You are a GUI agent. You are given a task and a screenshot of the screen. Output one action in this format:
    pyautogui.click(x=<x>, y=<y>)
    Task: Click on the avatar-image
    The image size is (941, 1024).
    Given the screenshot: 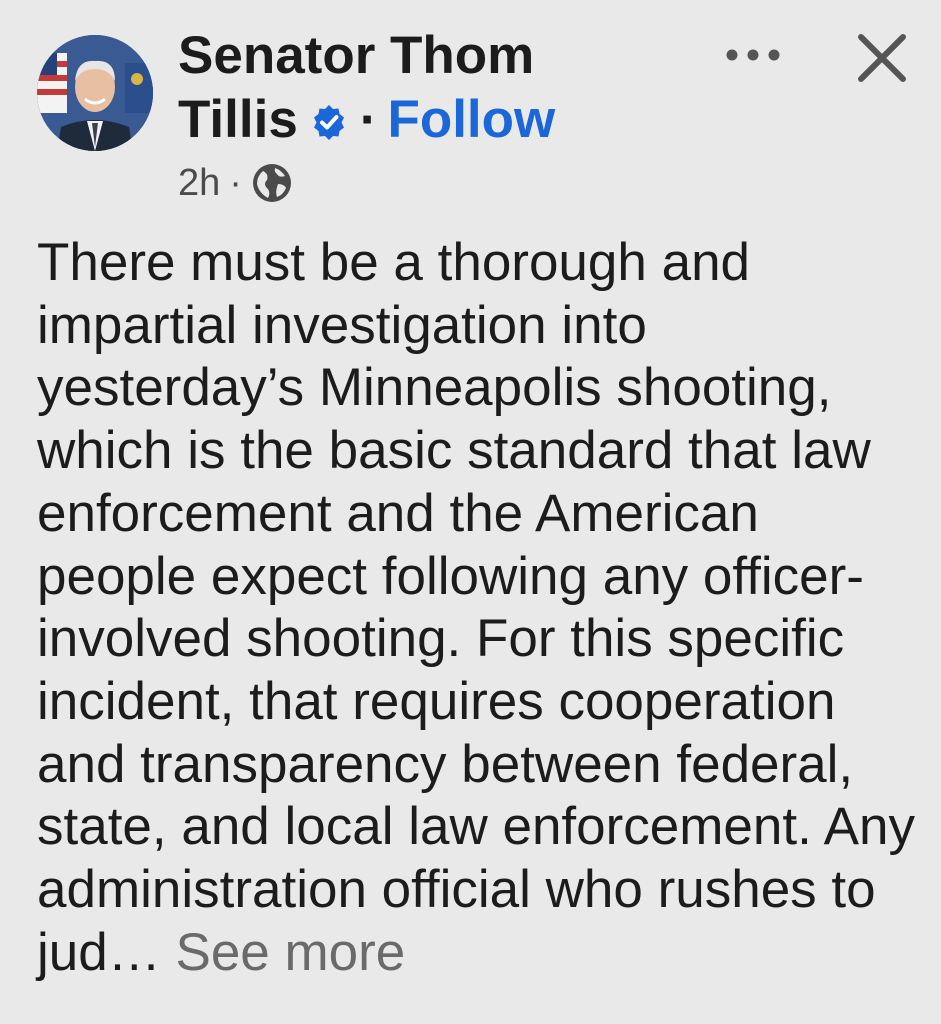 What is the action you would take?
    pyautogui.click(x=95, y=93)
    